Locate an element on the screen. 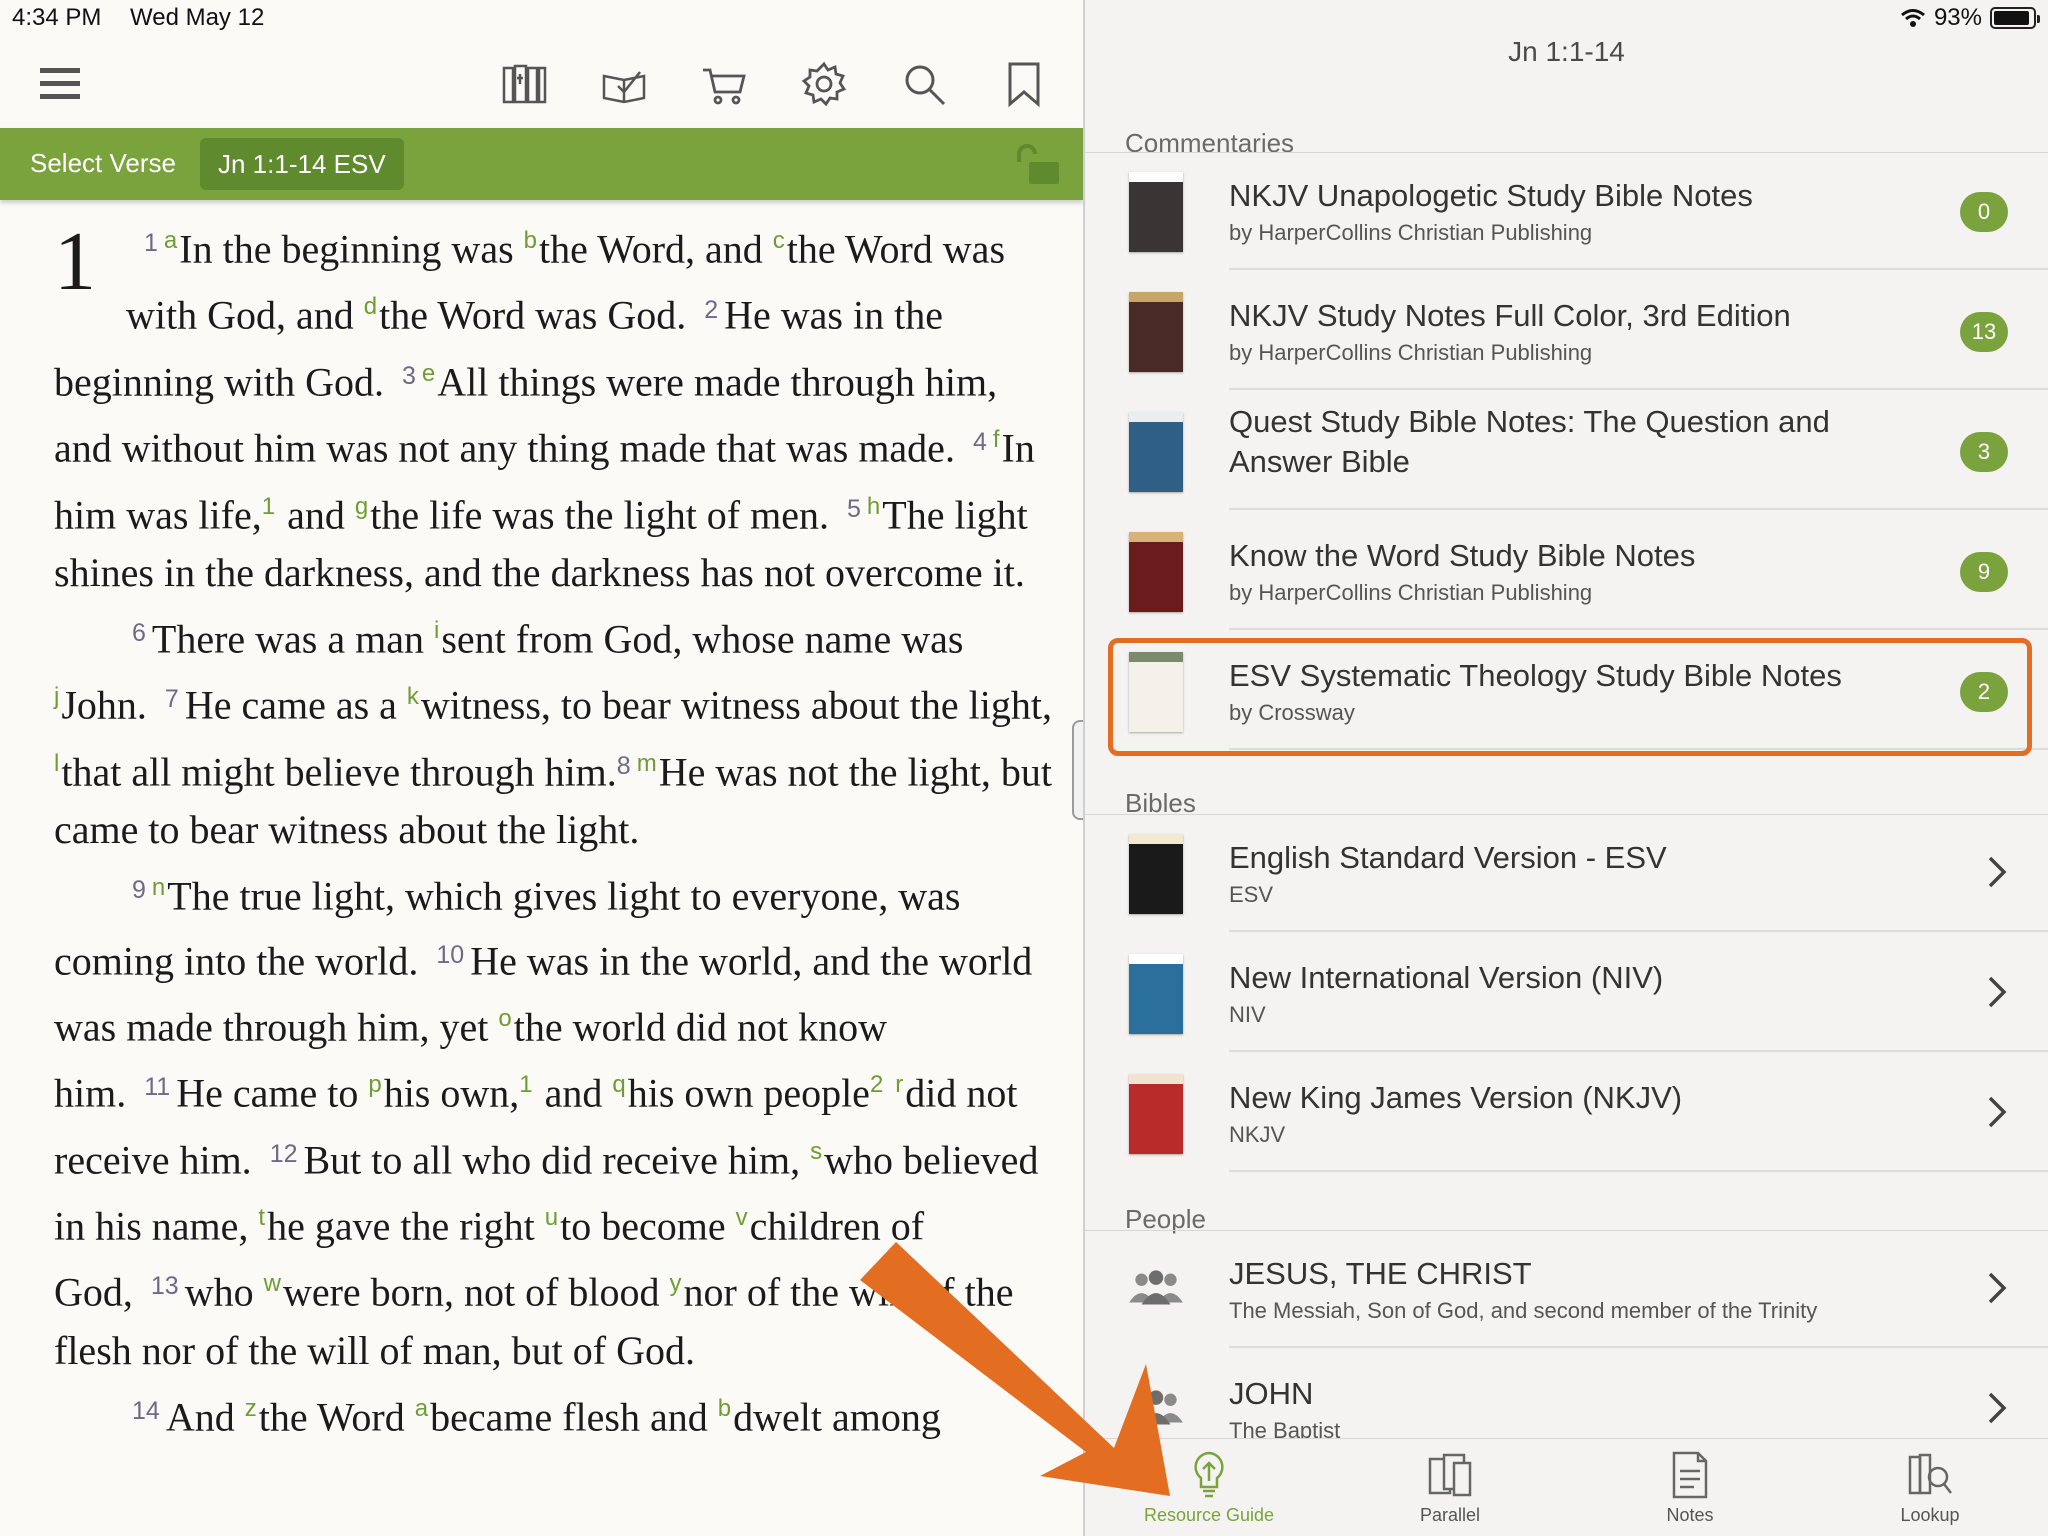  footnote-marker: z is located at coordinates (251, 1408).